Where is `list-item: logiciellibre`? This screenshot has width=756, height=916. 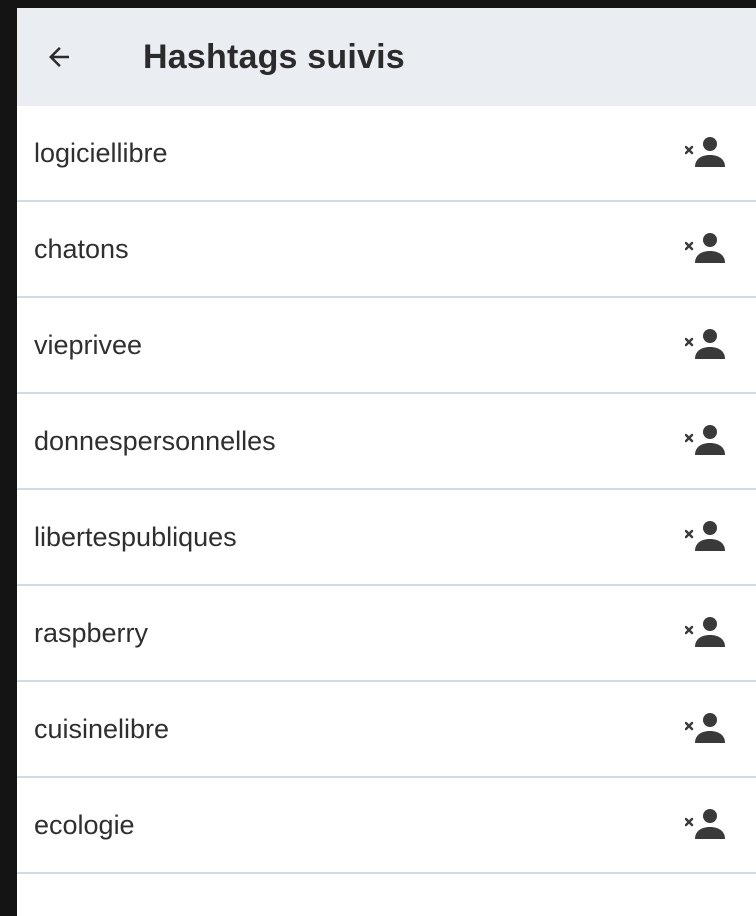 list-item: logiciellibre is located at coordinates (386, 154).